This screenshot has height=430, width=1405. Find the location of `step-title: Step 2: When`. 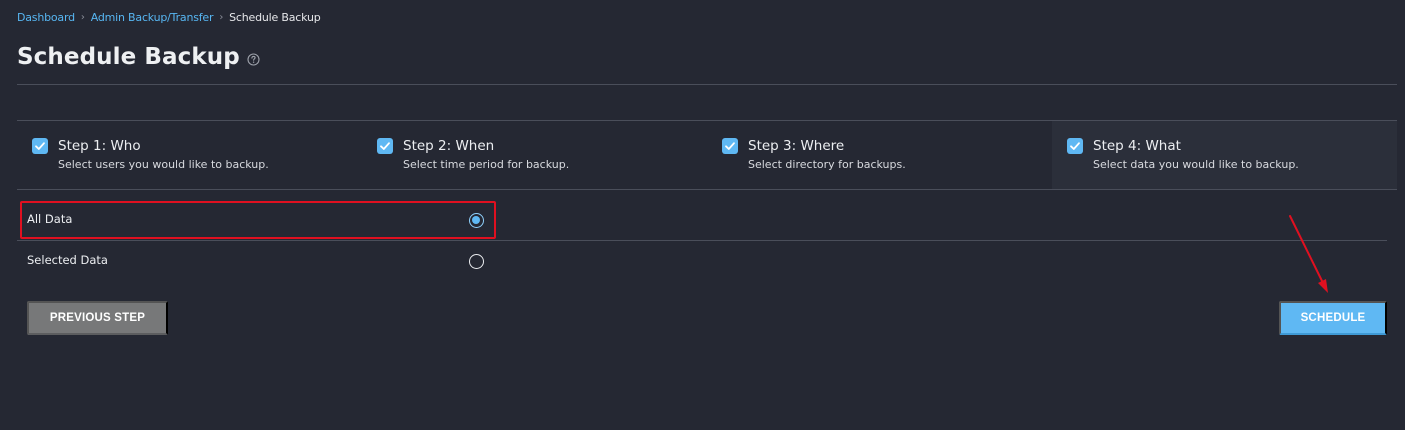

step-title: Step 2: When is located at coordinates (449, 146).